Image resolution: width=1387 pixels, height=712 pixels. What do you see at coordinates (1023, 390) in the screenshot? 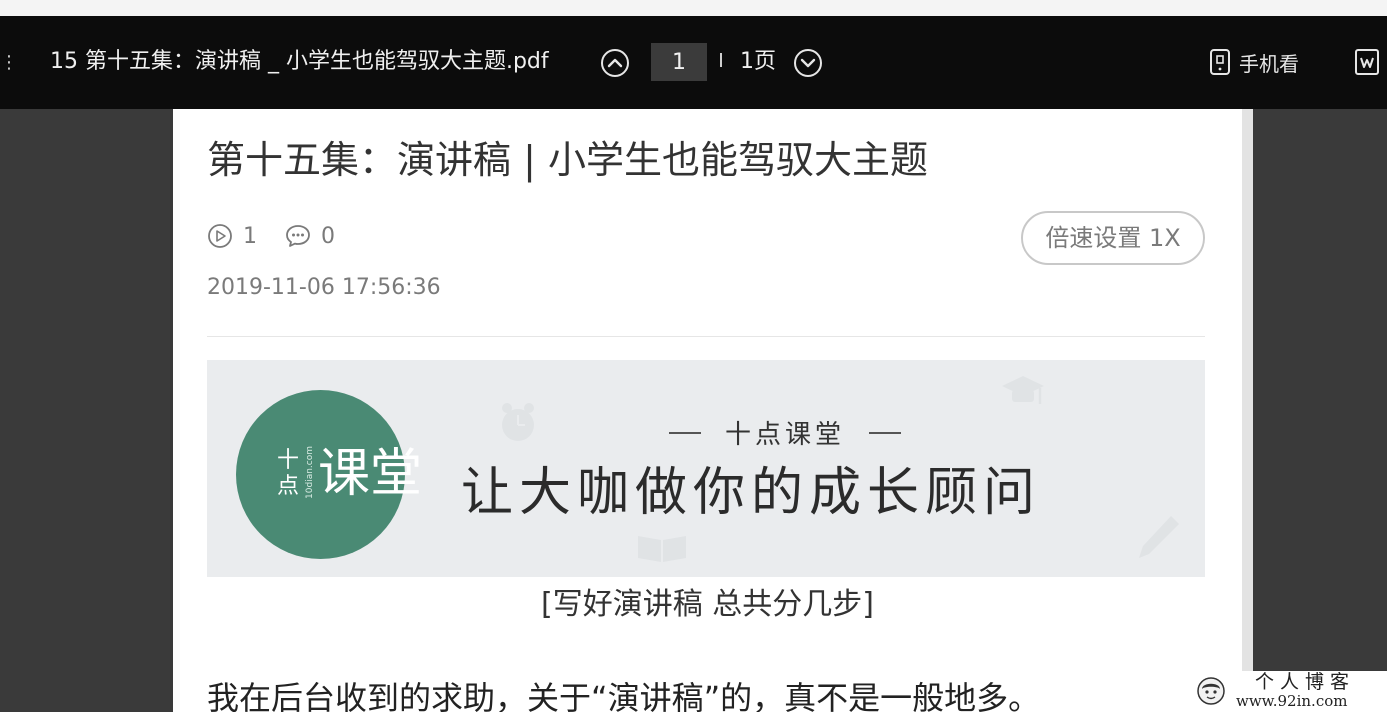
I see `graduation-cap-icon` at bounding box center [1023, 390].